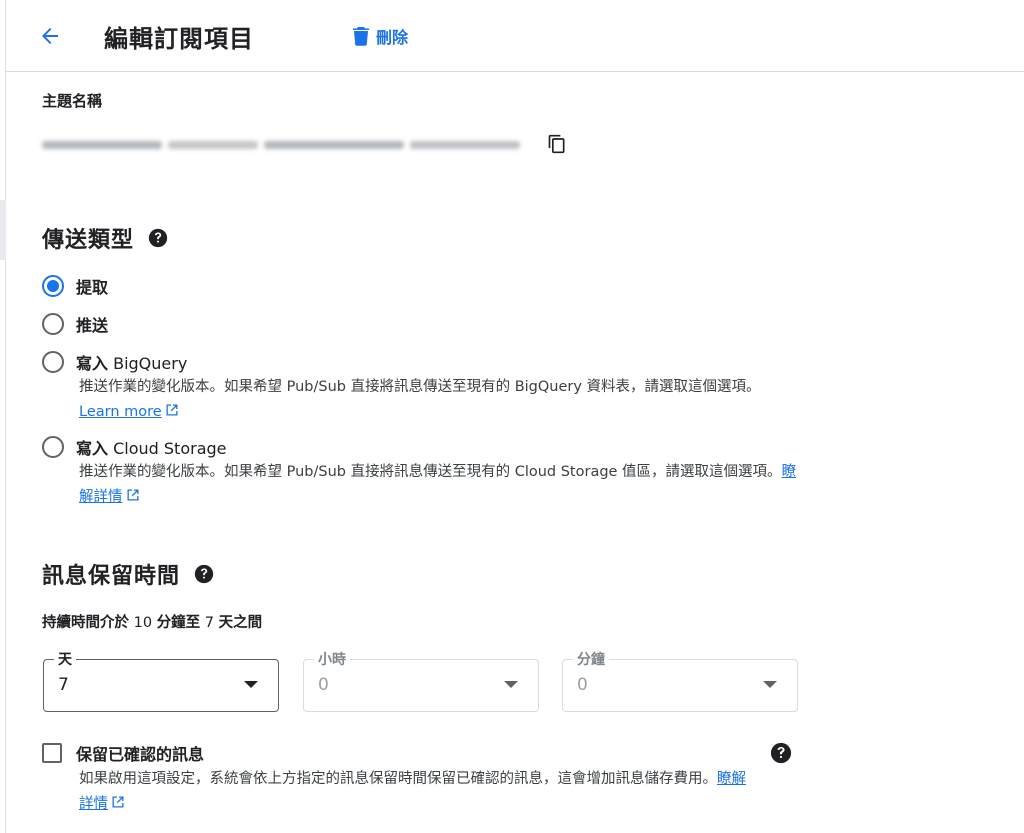 Image resolution: width=1024 pixels, height=833 pixels. What do you see at coordinates (179, 39) in the screenshot?
I see `page-title: 編輯訂閱項目` at bounding box center [179, 39].